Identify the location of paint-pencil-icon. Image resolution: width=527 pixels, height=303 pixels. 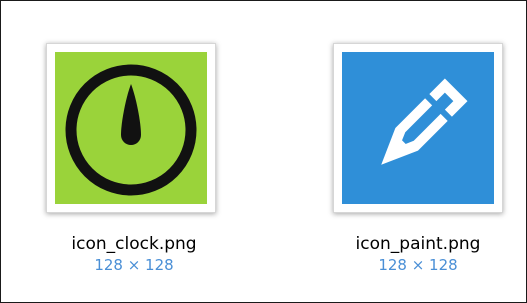
(418, 128).